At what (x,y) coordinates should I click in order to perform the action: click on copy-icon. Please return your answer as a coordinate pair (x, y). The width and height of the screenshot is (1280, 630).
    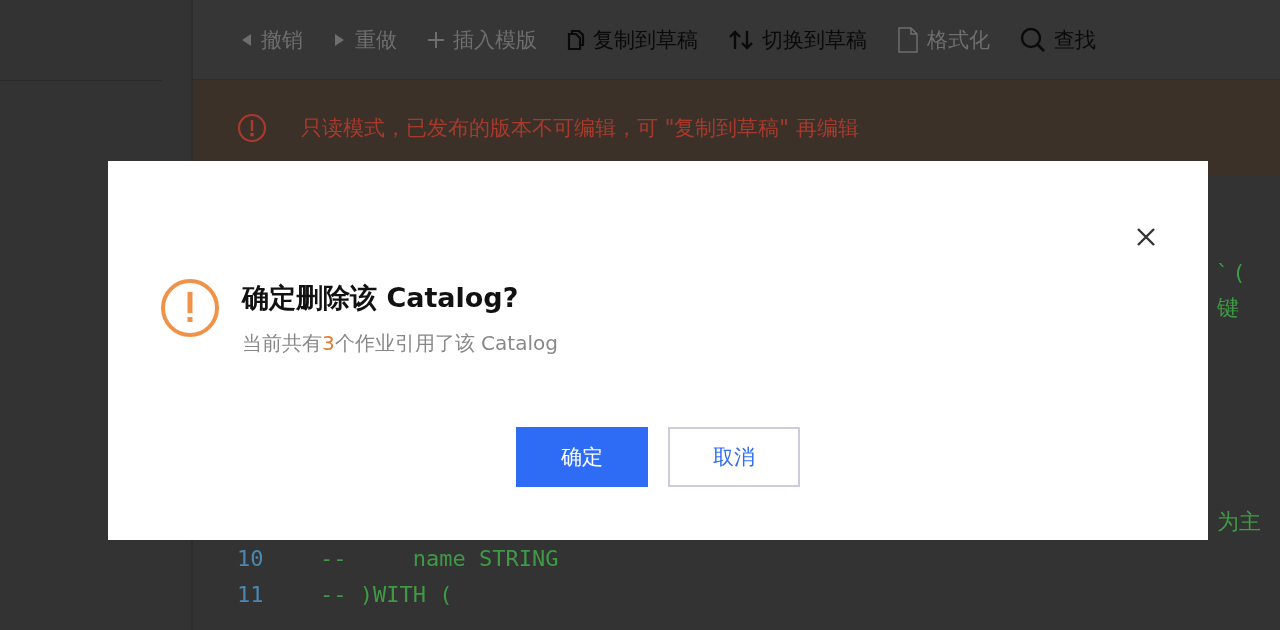
    Looking at the image, I should click on (576, 39).